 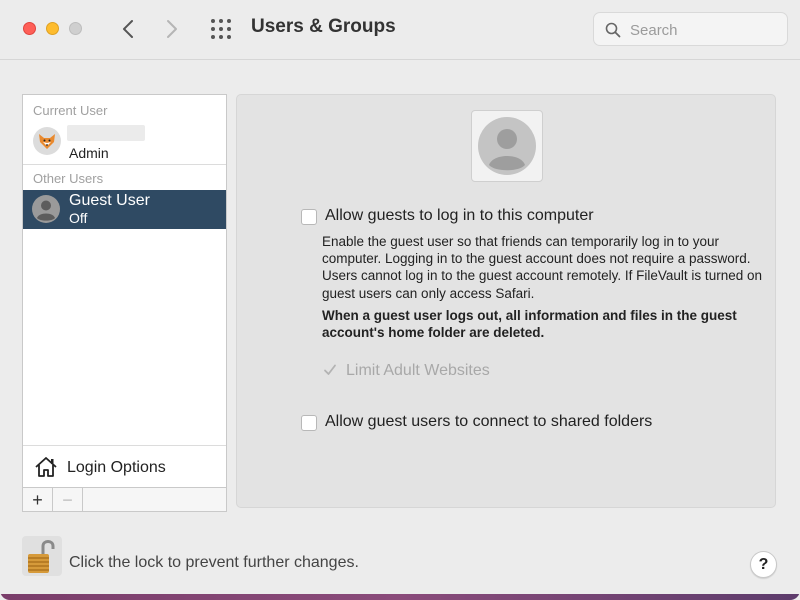 I want to click on allow-guests-login-label: Allow guests to log in to this computer, so click(x=459, y=215).